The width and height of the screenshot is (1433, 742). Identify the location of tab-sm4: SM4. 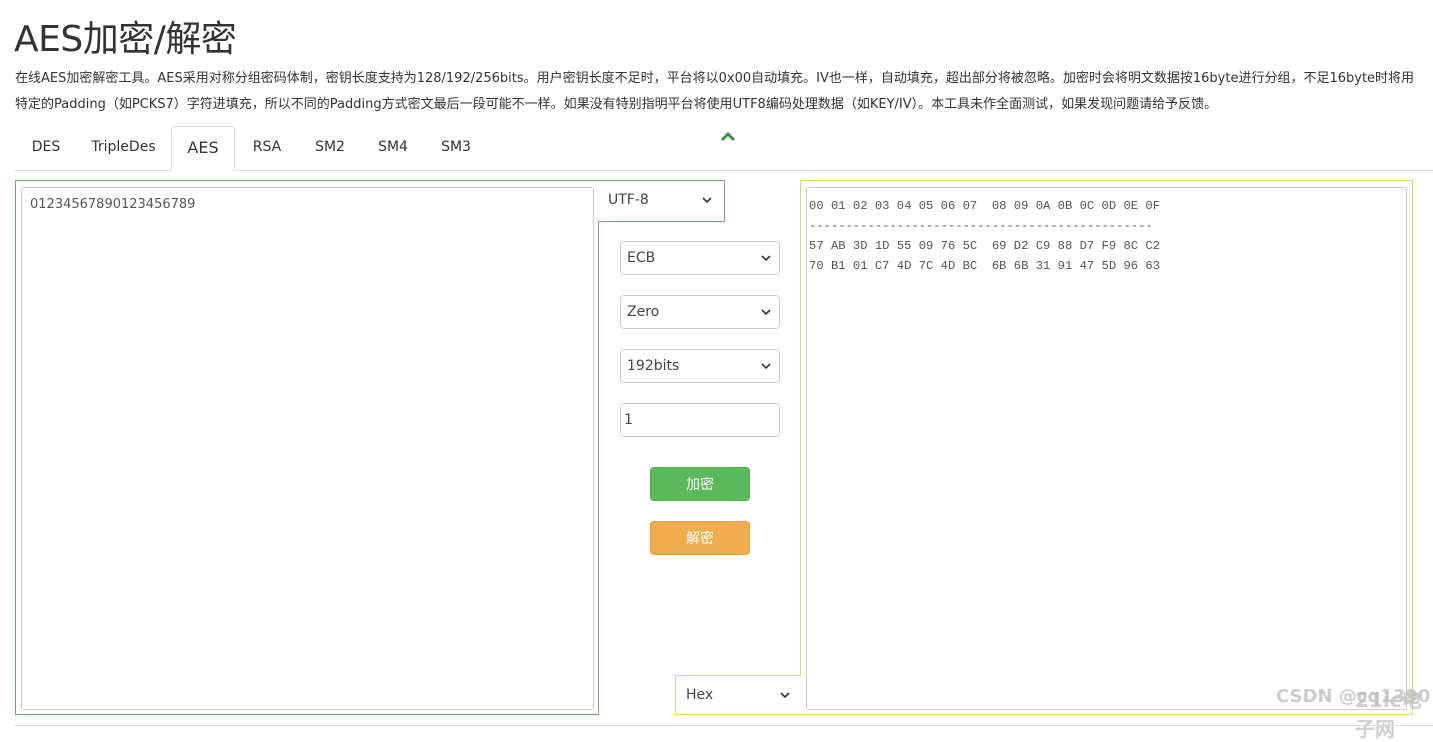
(393, 148).